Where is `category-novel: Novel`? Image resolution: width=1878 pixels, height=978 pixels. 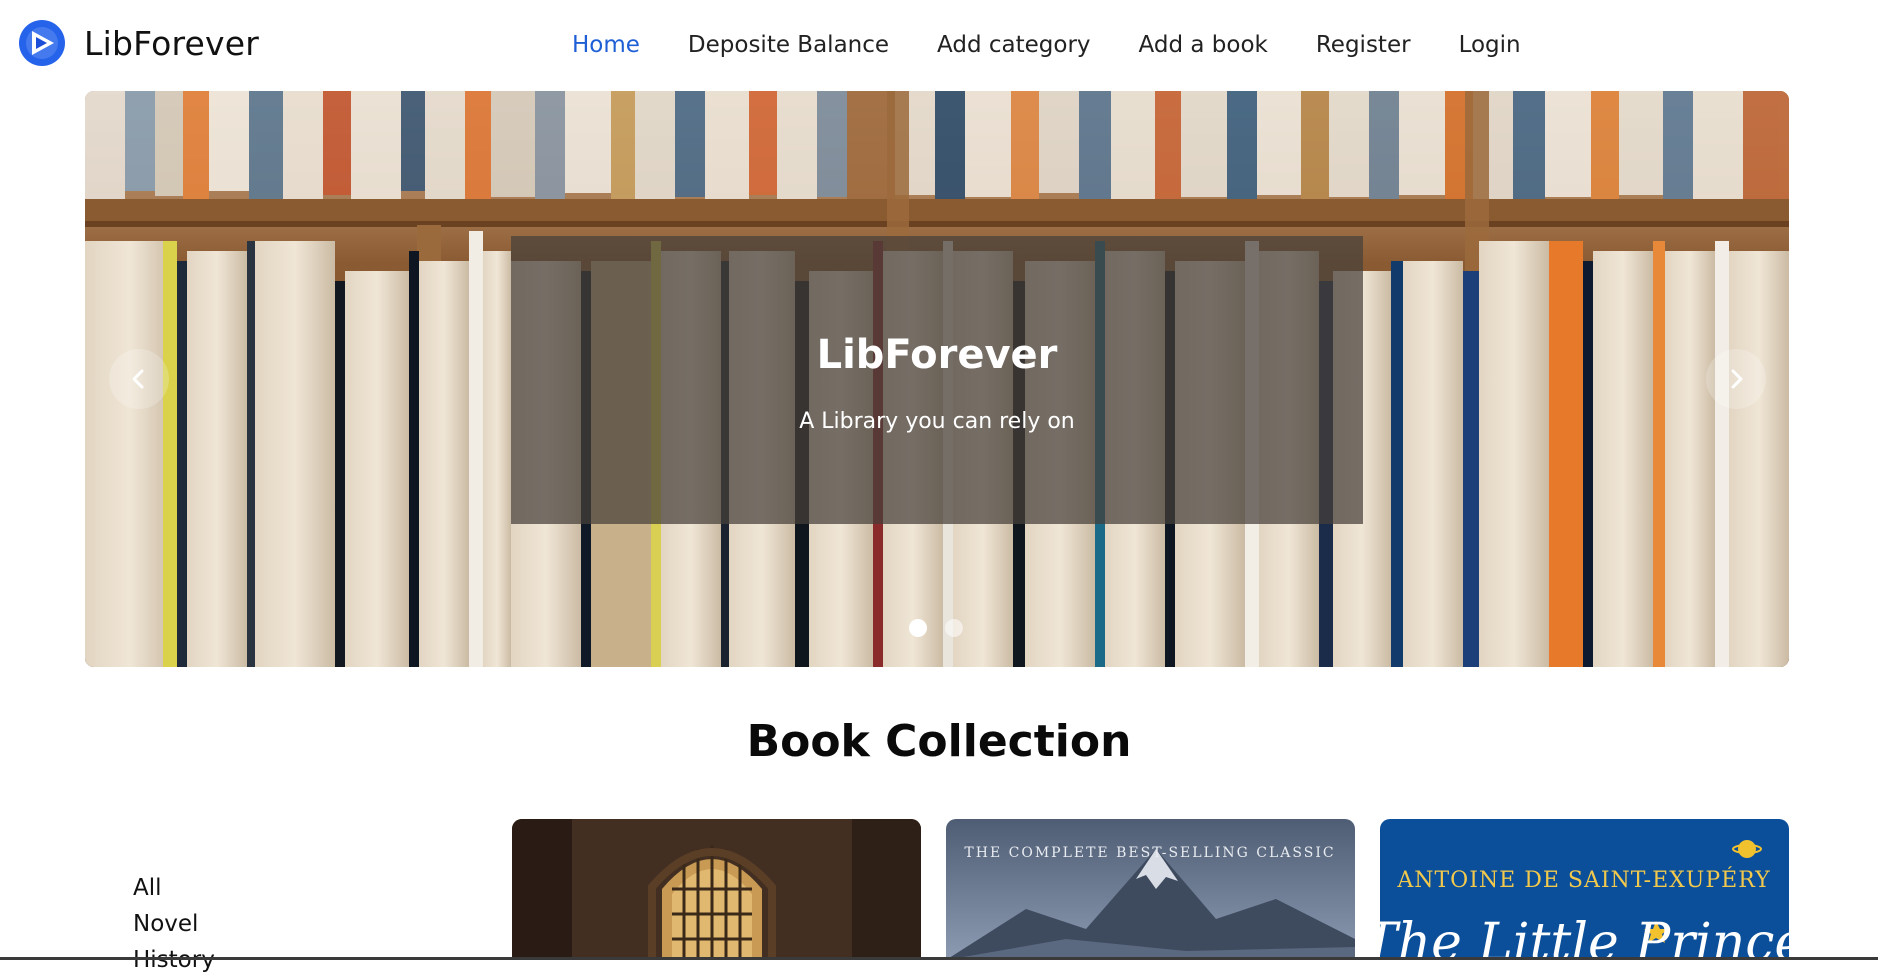
category-novel: Novel is located at coordinates (174, 924).